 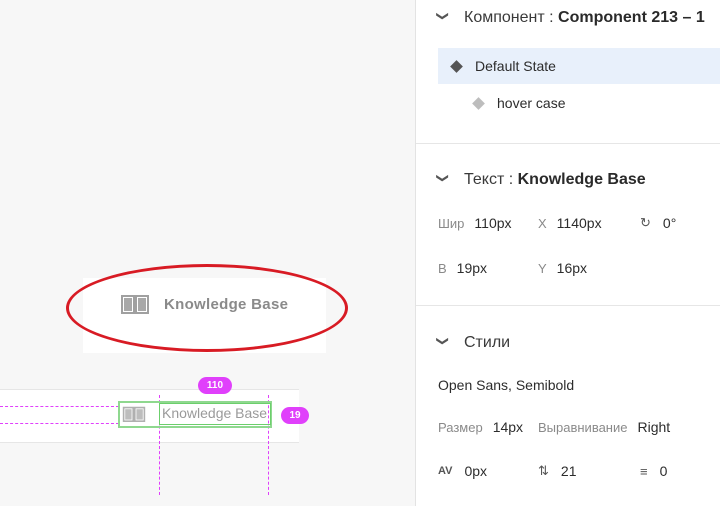 I want to click on font-family-value: Open Sans, Semibold, so click(x=506, y=385).